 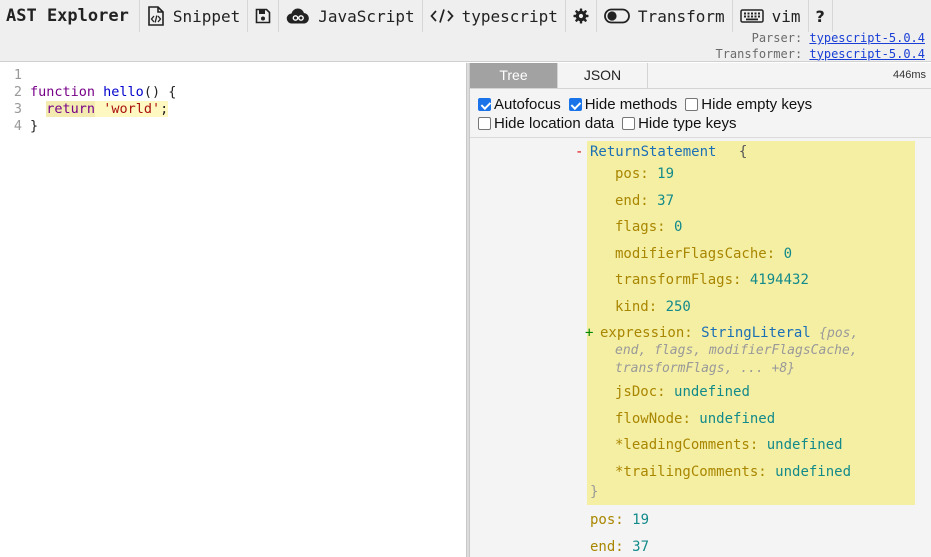 What do you see at coordinates (233, 92) in the screenshot?
I see `code-line: 2 function hello() {` at bounding box center [233, 92].